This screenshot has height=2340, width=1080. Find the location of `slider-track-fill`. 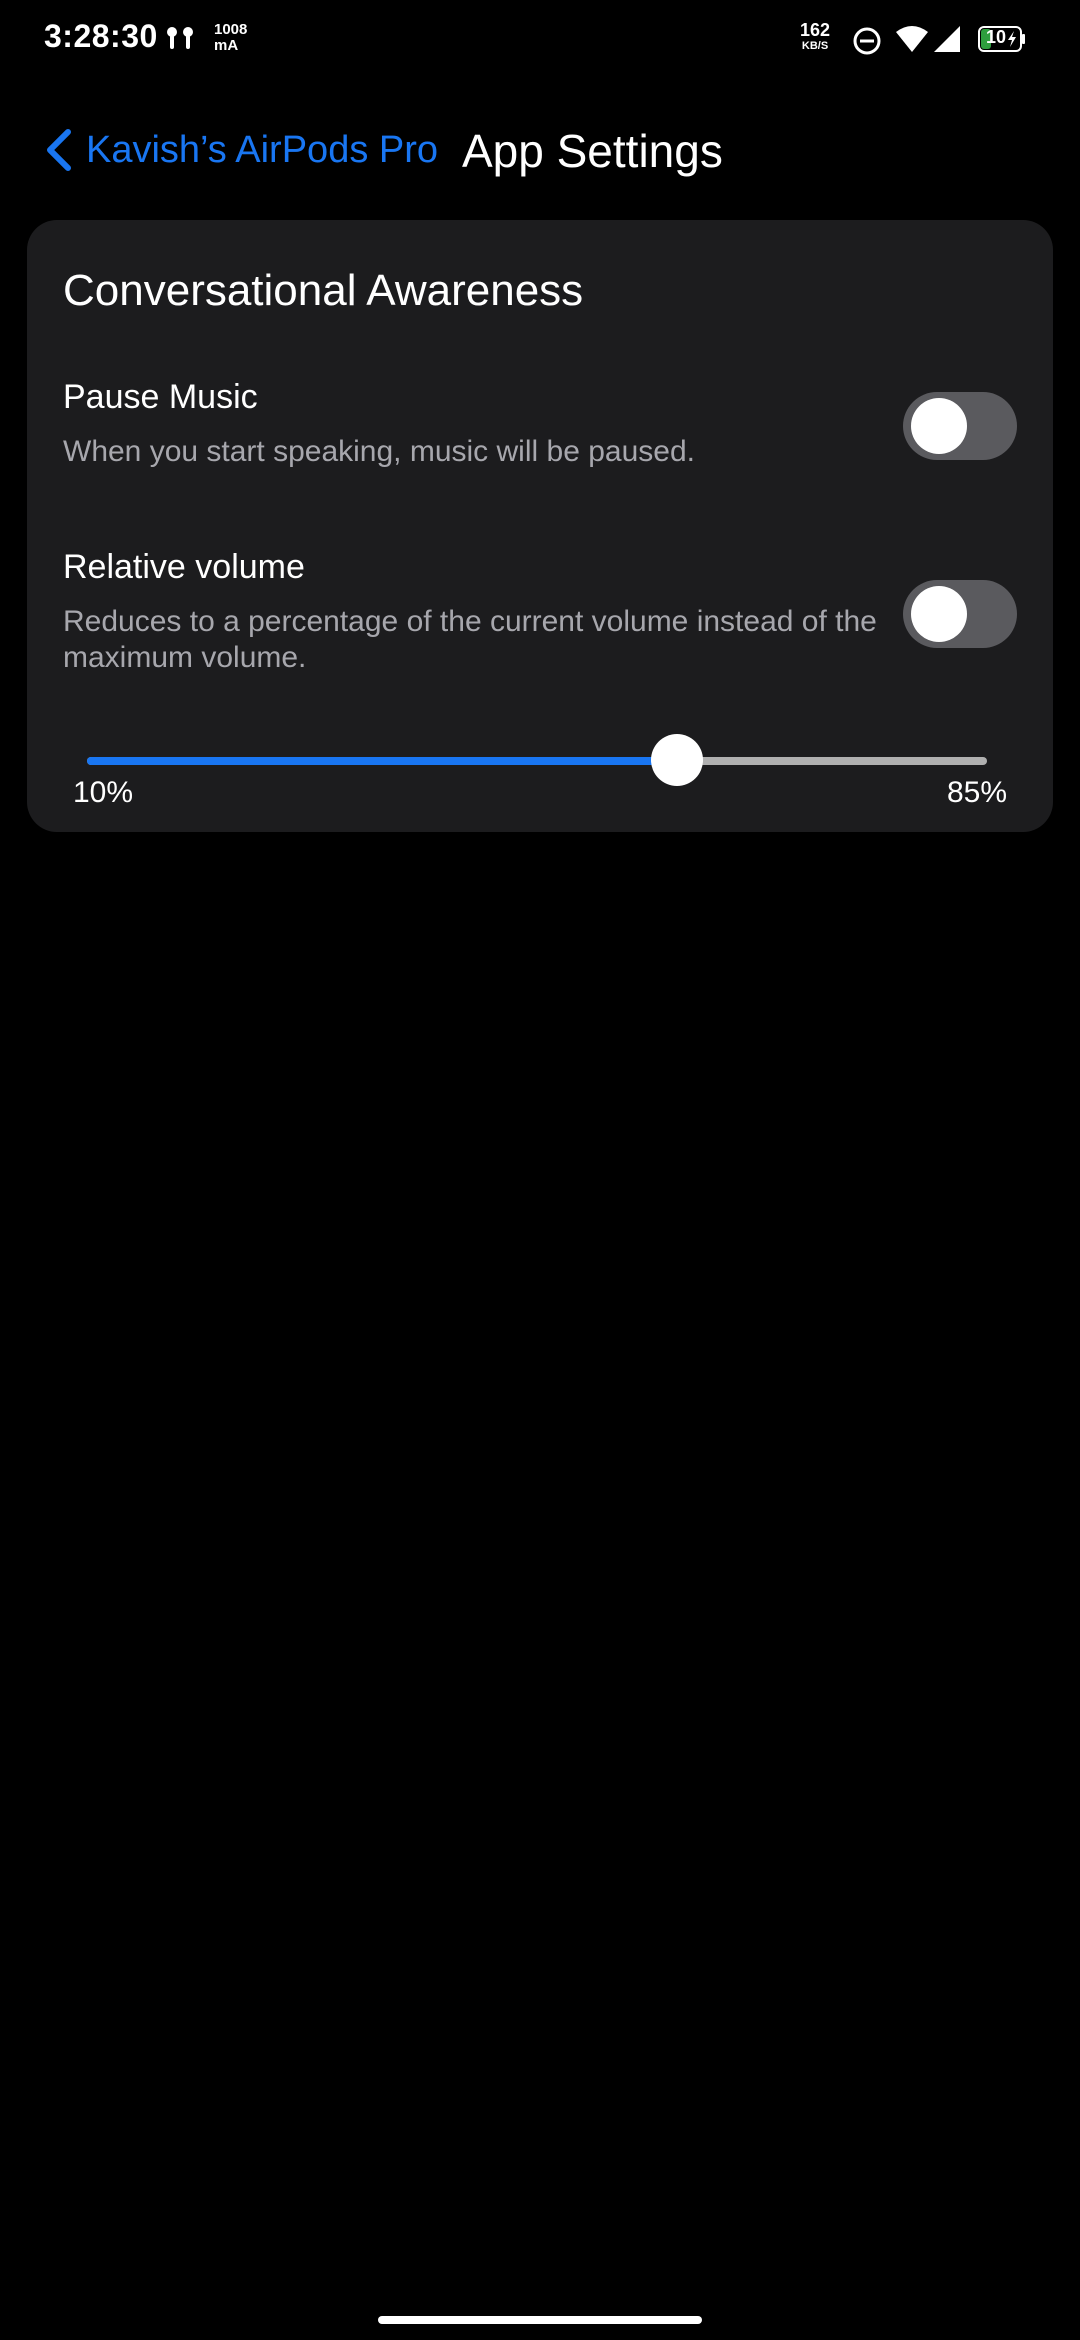

slider-track-fill is located at coordinates (382, 761).